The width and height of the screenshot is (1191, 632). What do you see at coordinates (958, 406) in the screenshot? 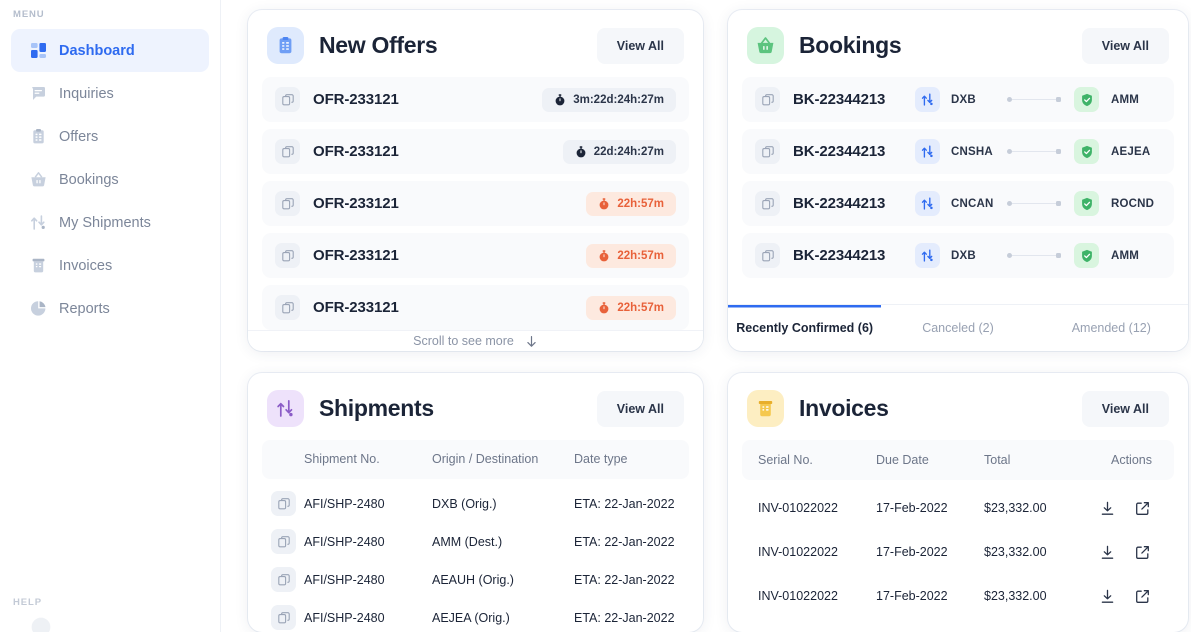
I see `card-header: Invoices View All` at bounding box center [958, 406].